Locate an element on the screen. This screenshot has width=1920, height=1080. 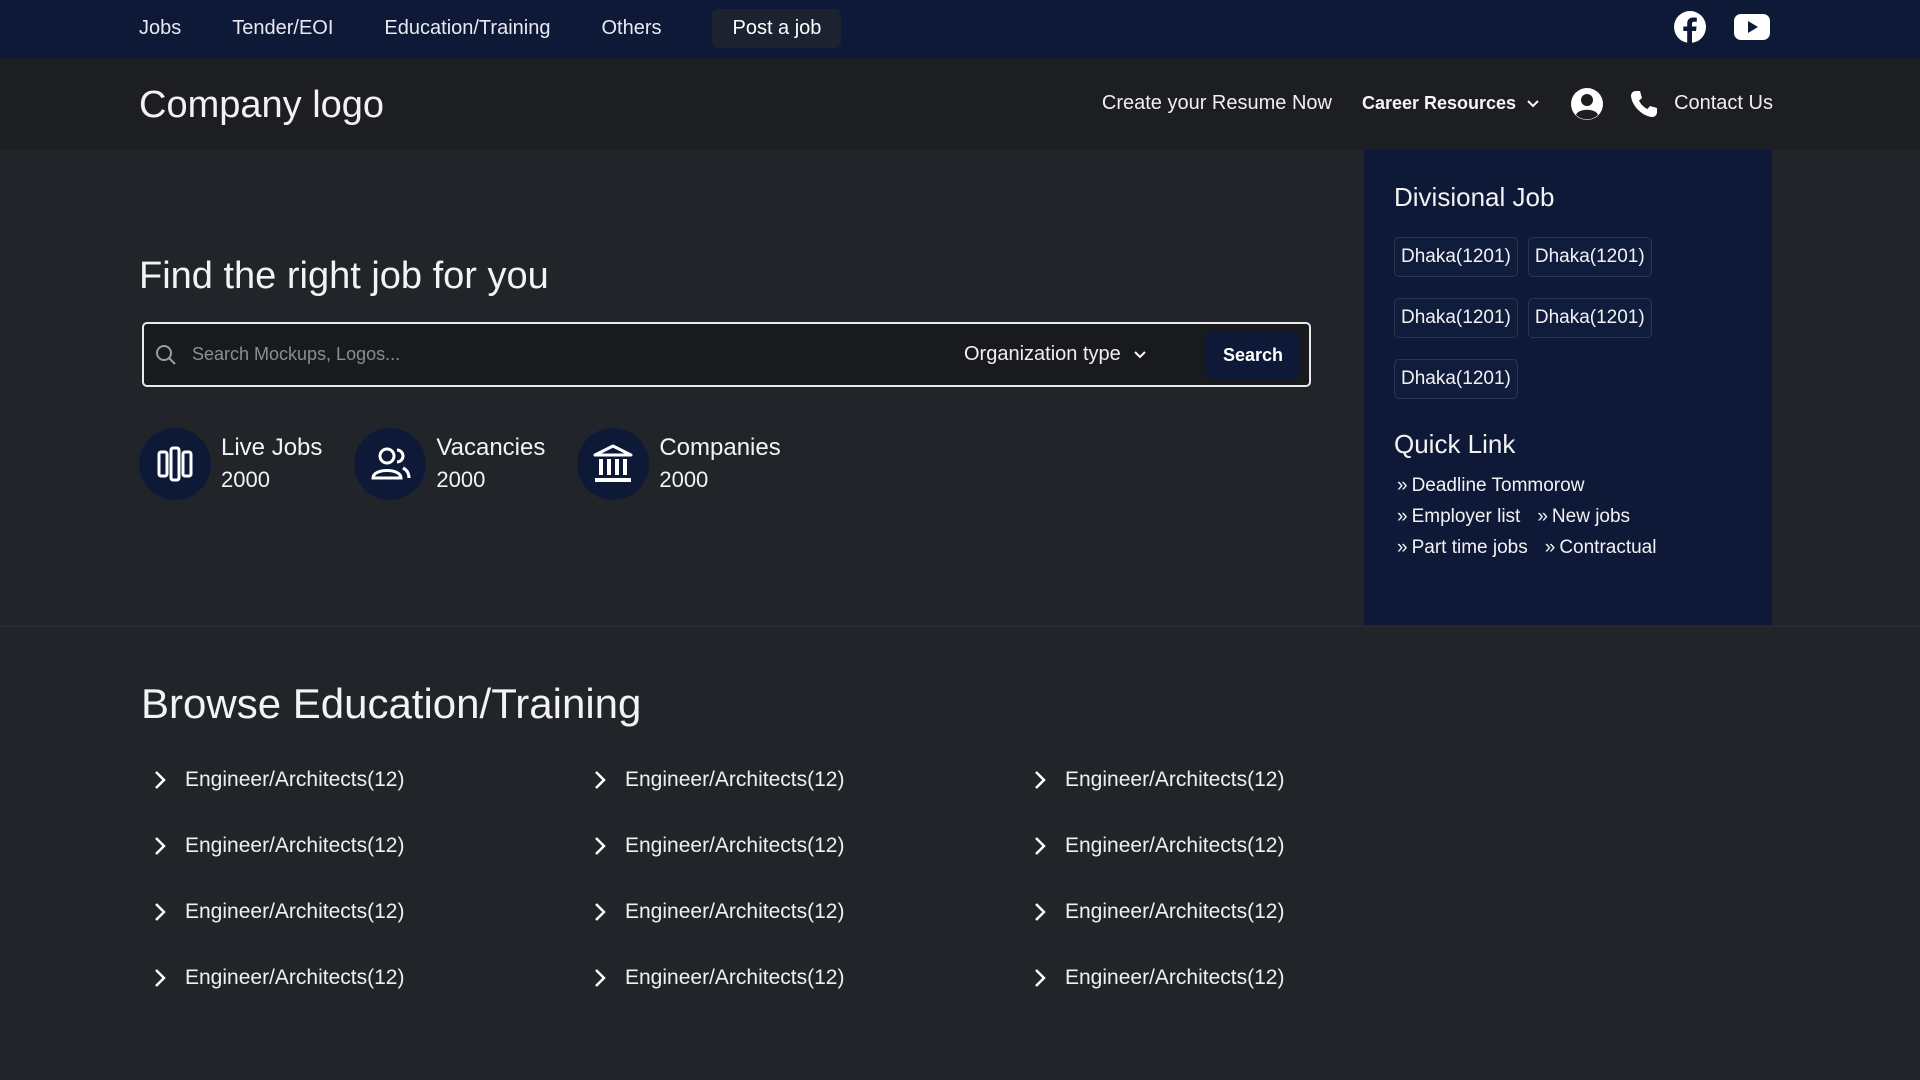
stat-label: Live Jobs is located at coordinates (272, 447).